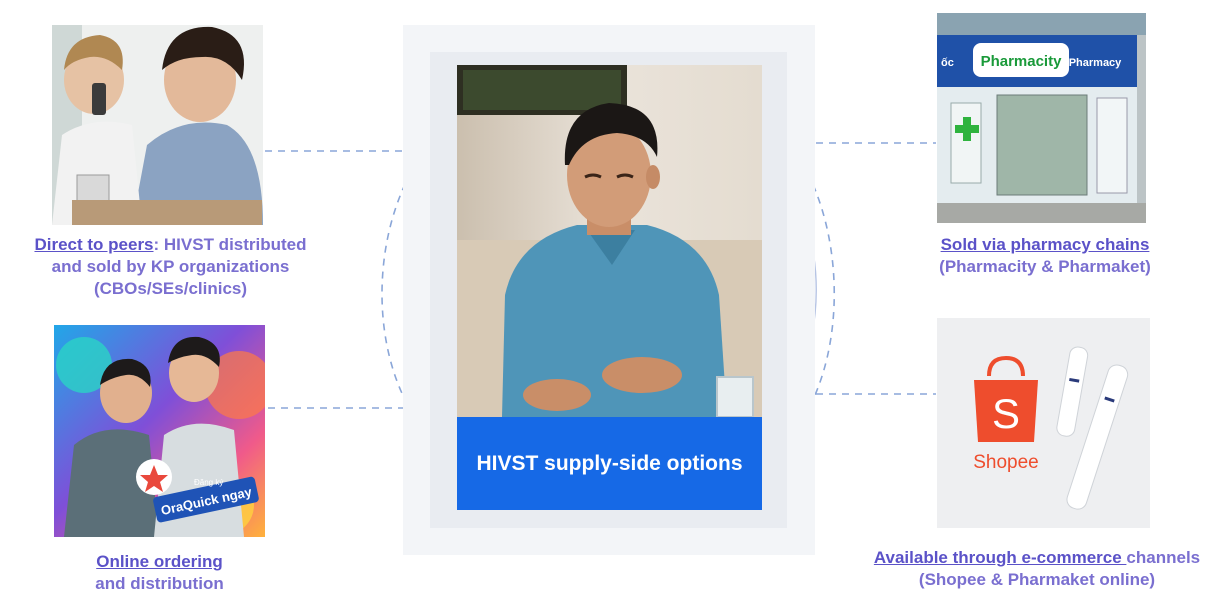  What do you see at coordinates (1006, 413) in the screenshot?
I see `shopee-bag-letter: S` at bounding box center [1006, 413].